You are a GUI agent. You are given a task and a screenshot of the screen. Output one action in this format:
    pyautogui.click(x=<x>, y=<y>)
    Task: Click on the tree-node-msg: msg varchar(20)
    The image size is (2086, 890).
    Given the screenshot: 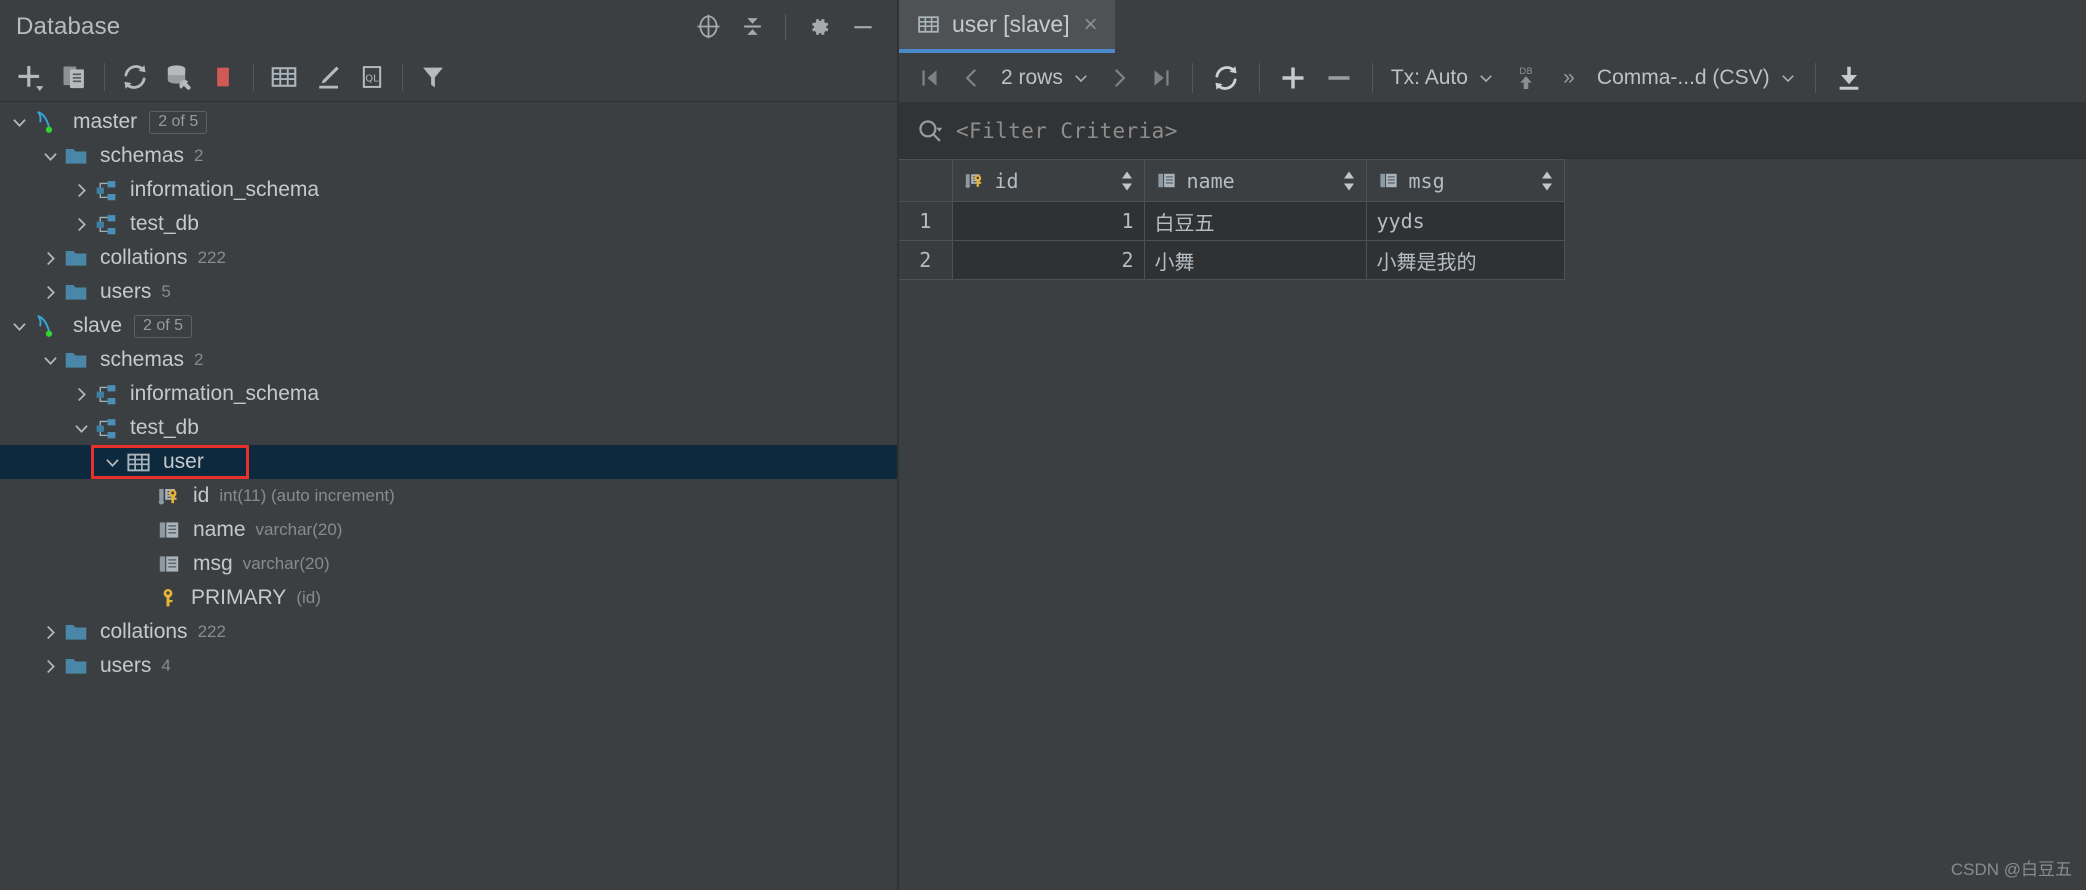 What is the action you would take?
    pyautogui.click(x=448, y=564)
    